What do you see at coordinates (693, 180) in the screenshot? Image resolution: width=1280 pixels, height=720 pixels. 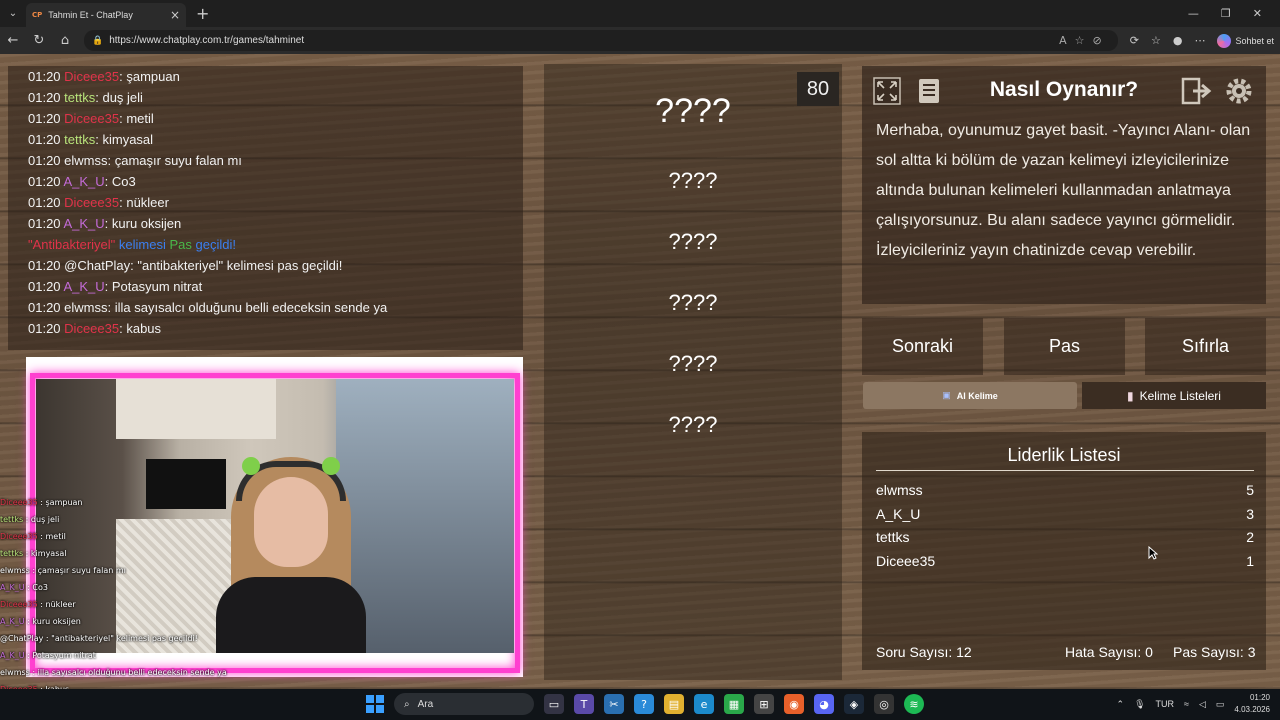 I see `word-slot-2: ????` at bounding box center [693, 180].